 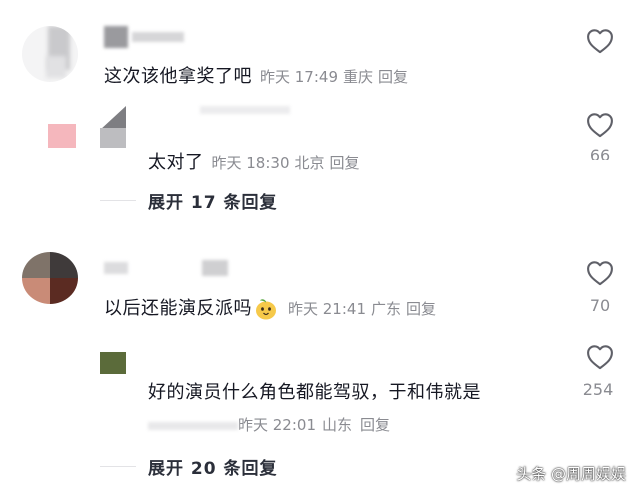 I want to click on comment-meta: 昨天 21:41 广东 回复, so click(x=362, y=309).